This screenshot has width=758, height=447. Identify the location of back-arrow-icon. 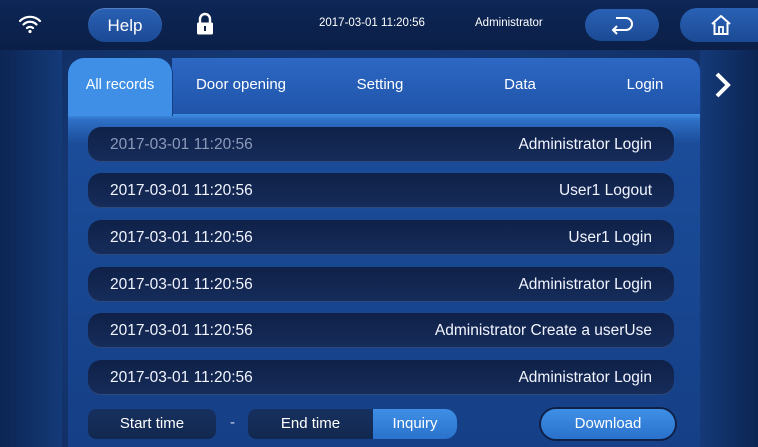
(622, 26).